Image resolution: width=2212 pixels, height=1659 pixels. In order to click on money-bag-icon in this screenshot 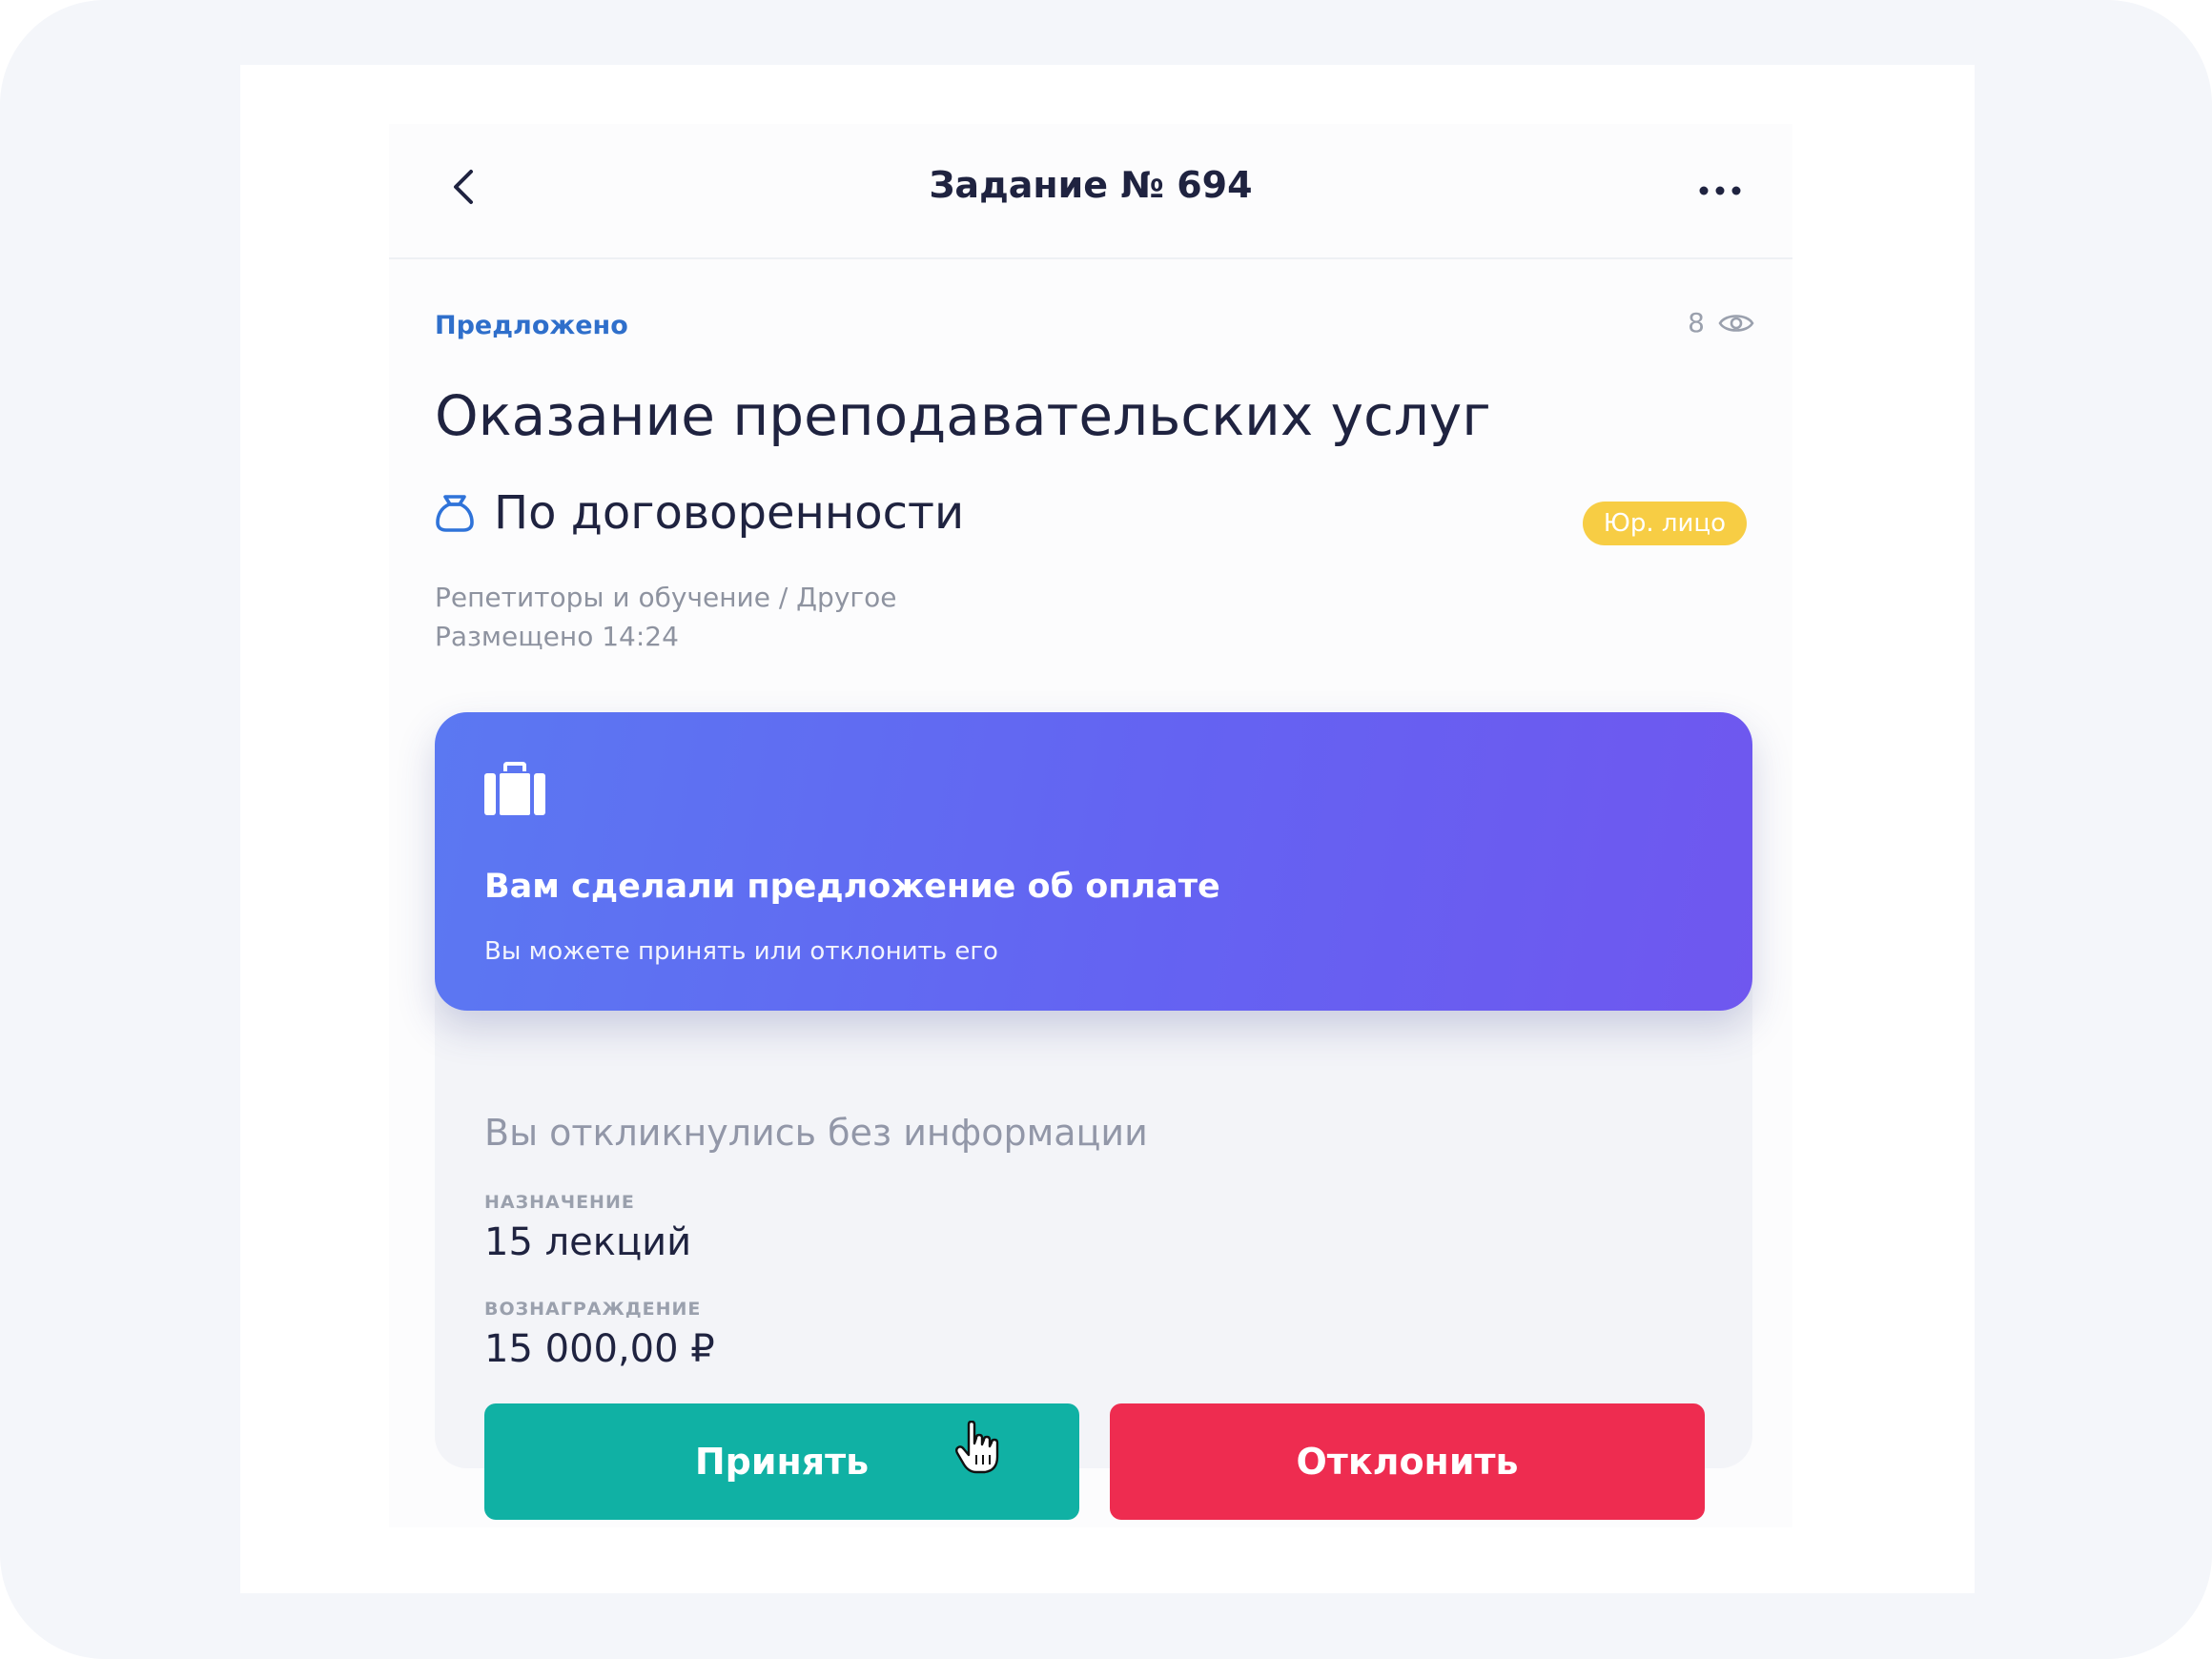, I will do `click(455, 513)`.